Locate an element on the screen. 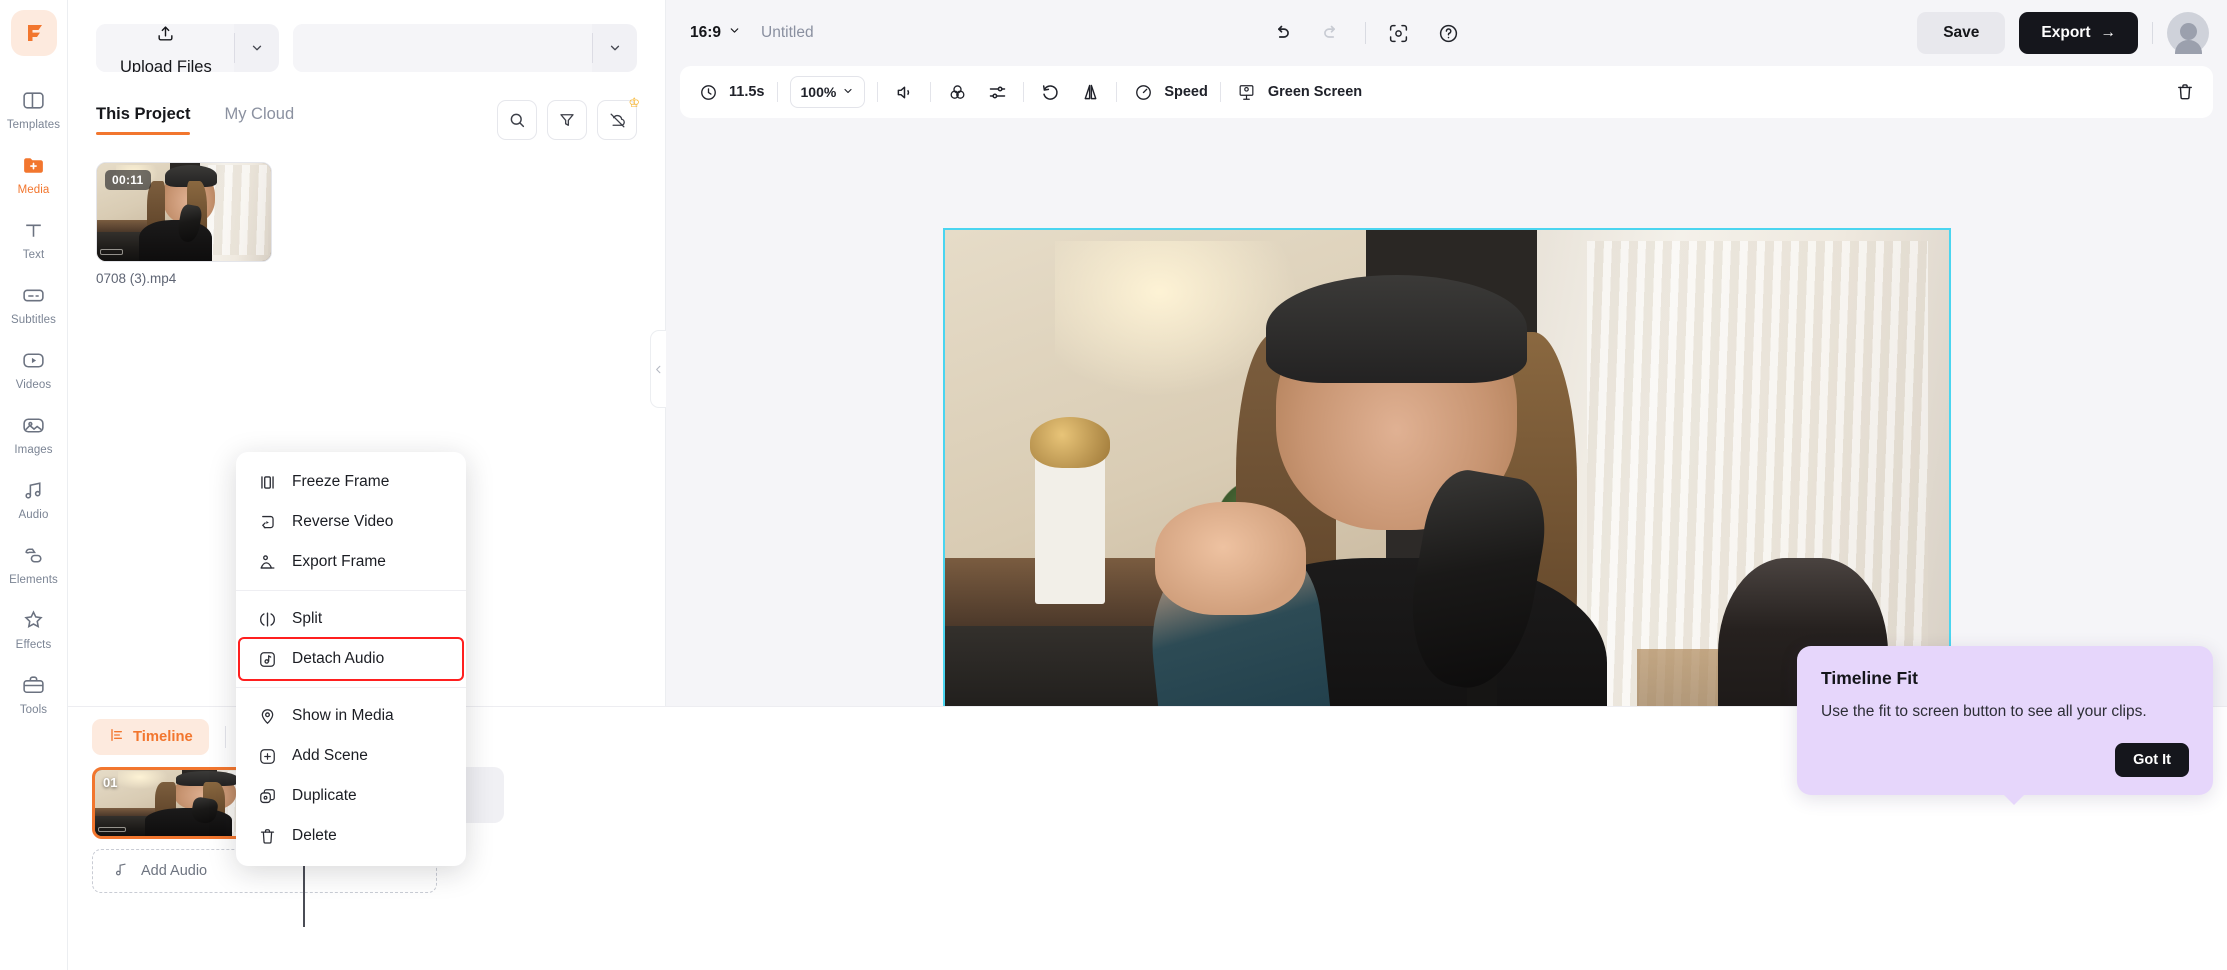 Image resolution: width=2227 pixels, height=970 pixels. volume-icon is located at coordinates (904, 92).